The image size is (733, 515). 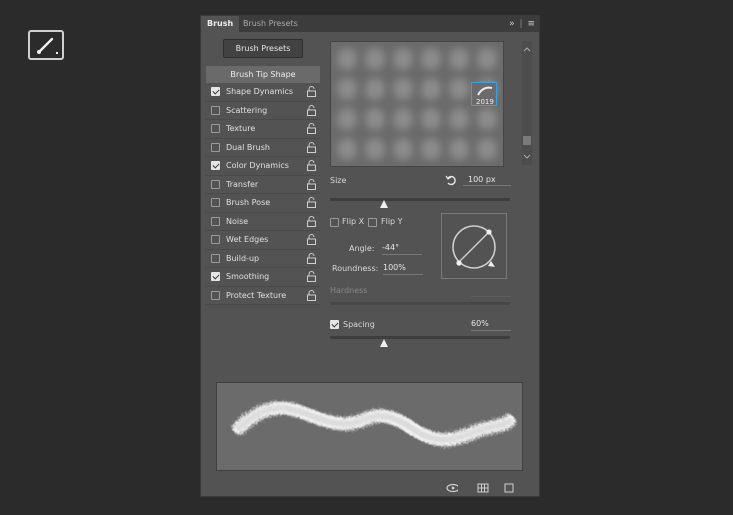 I want to click on tab-brush: Brush, so click(x=220, y=24).